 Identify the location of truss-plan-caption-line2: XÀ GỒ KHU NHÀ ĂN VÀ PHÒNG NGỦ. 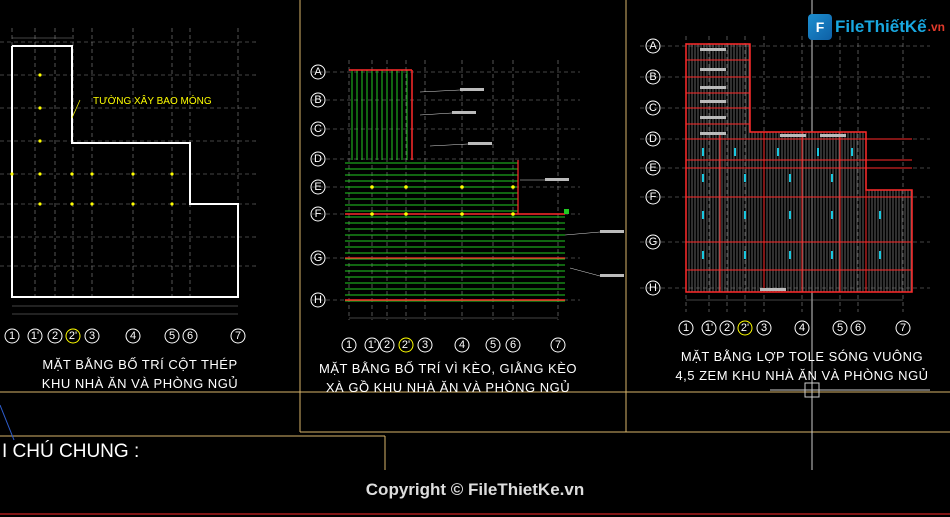
(448, 387).